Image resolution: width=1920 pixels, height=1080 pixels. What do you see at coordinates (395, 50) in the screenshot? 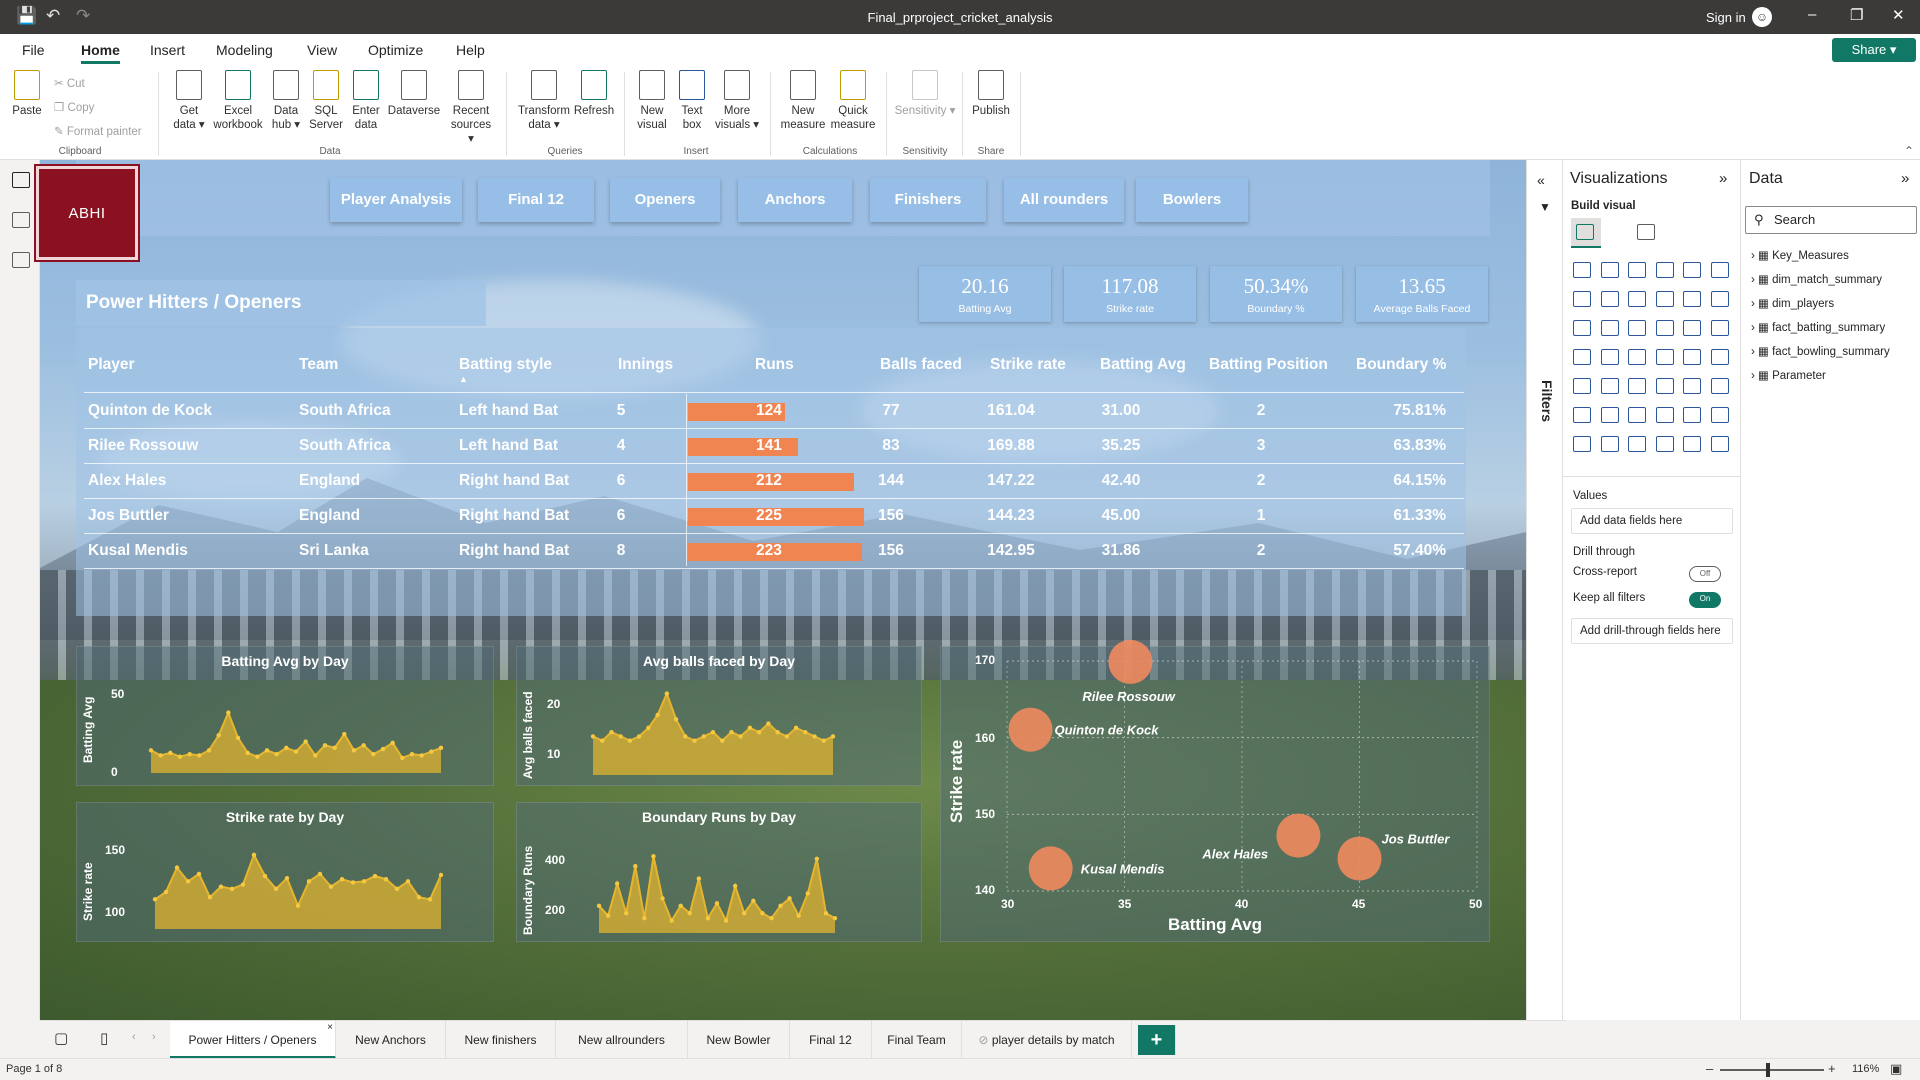
I see `menu-optimize: Optimize` at bounding box center [395, 50].